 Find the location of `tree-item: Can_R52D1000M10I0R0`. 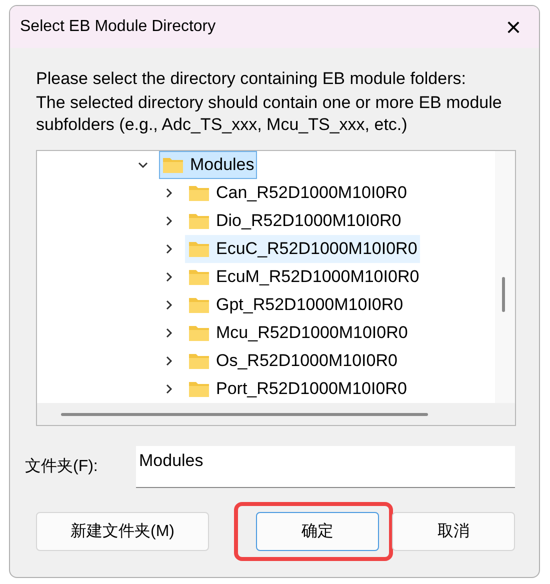

tree-item: Can_R52D1000M10I0R0 is located at coordinates (297, 193).